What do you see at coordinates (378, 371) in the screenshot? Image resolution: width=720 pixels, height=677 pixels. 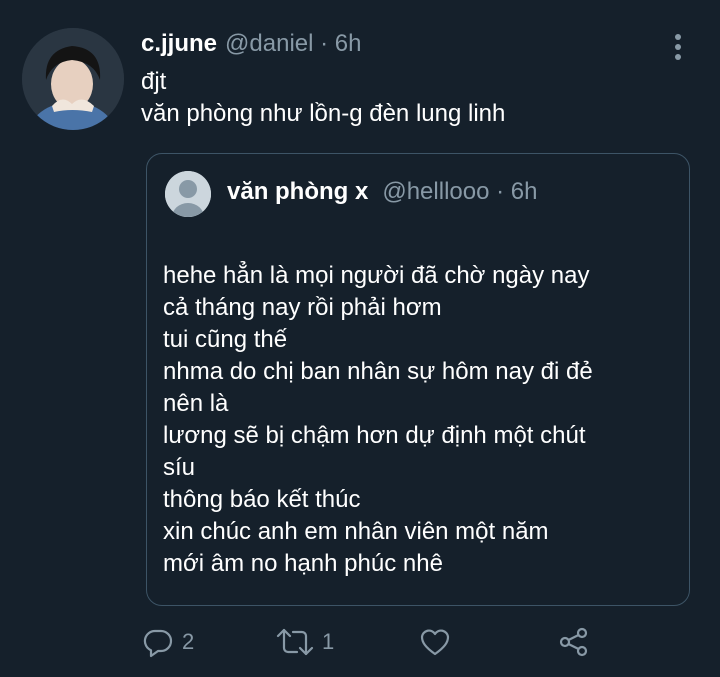 I see `quoted-text-line: nhma do chị ban nhân sự hôm nay đi đẻ` at bounding box center [378, 371].